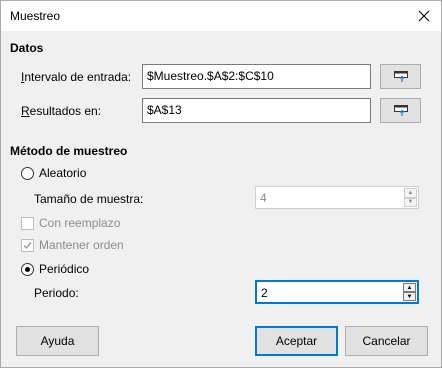  What do you see at coordinates (27, 48) in the screenshot?
I see `datos-heading: Datos` at bounding box center [27, 48].